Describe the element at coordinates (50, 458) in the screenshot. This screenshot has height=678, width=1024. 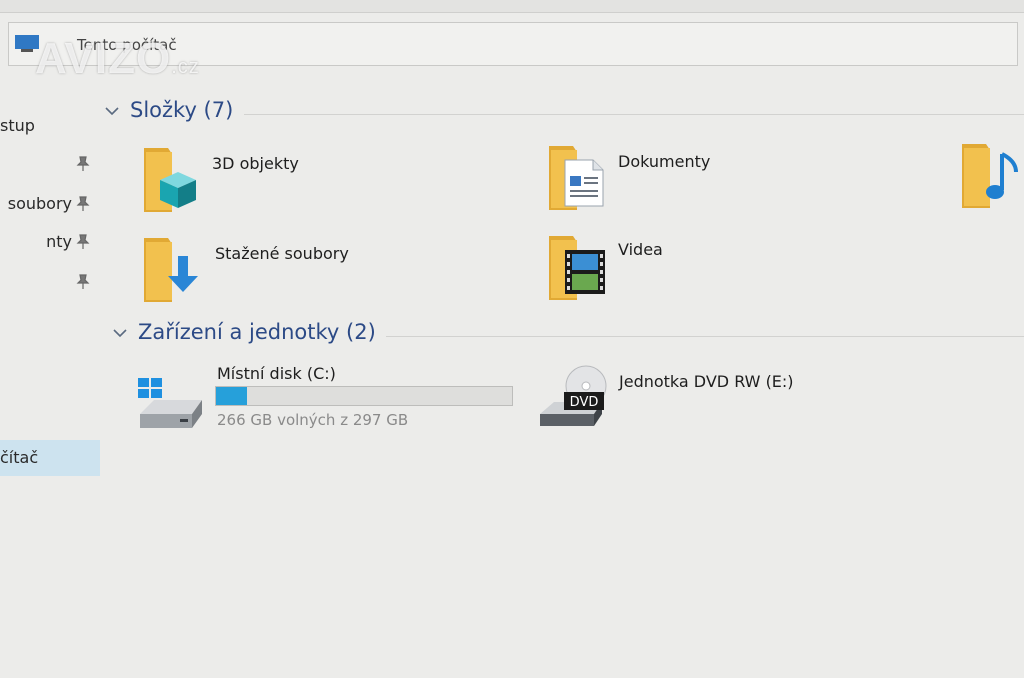
I see `nav-item-this-pc: čítač` at that location.